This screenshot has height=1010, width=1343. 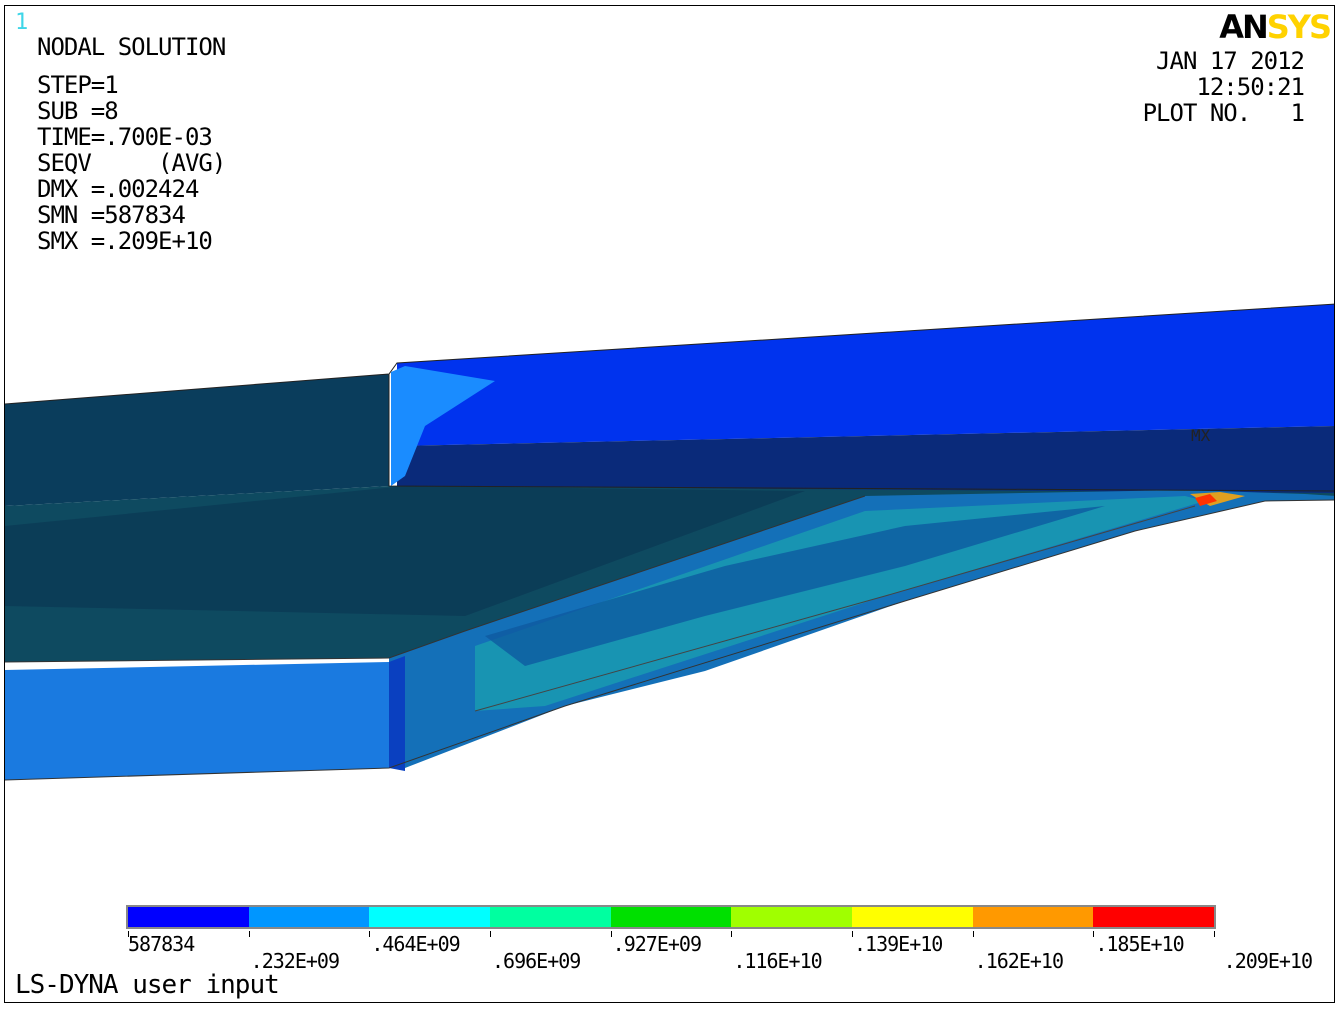 What do you see at coordinates (197, 721) in the screenshot?
I see `lower-beam` at bounding box center [197, 721].